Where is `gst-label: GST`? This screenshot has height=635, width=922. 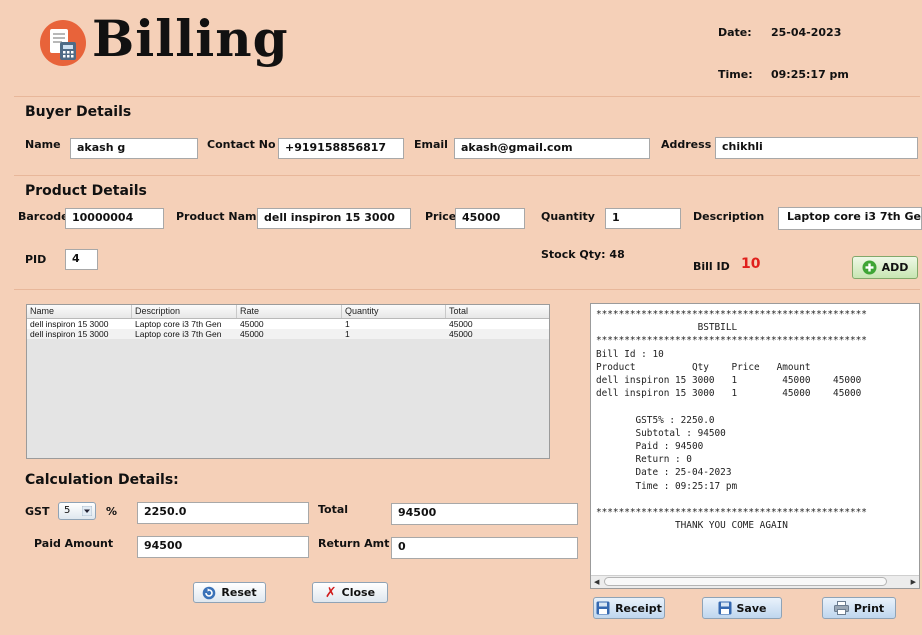
gst-label: GST is located at coordinates (37, 511).